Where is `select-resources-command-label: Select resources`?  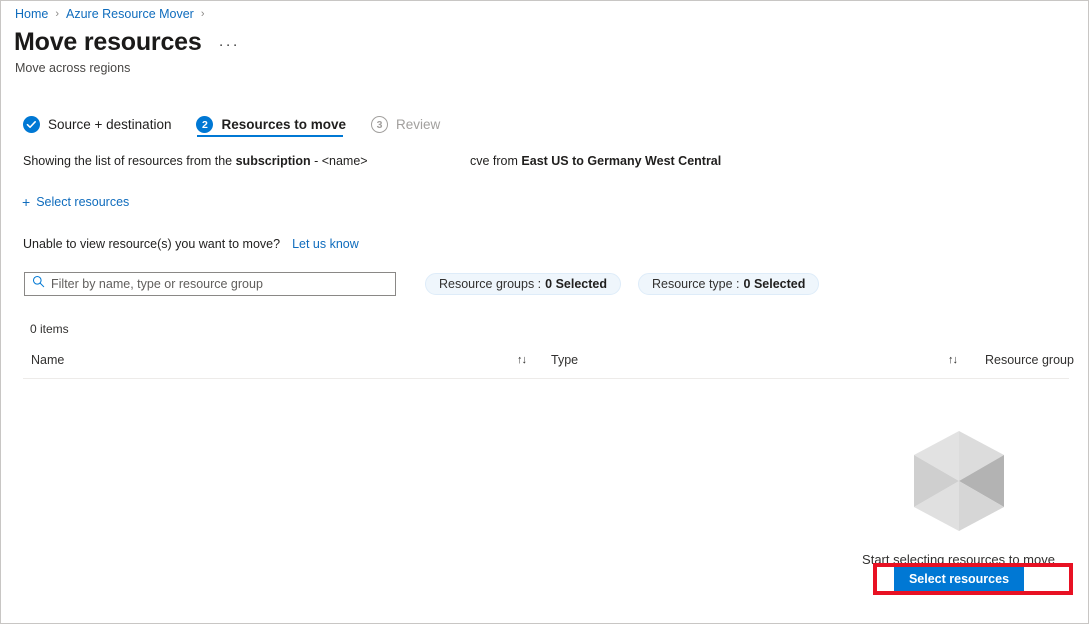 select-resources-command-label: Select resources is located at coordinates (83, 202).